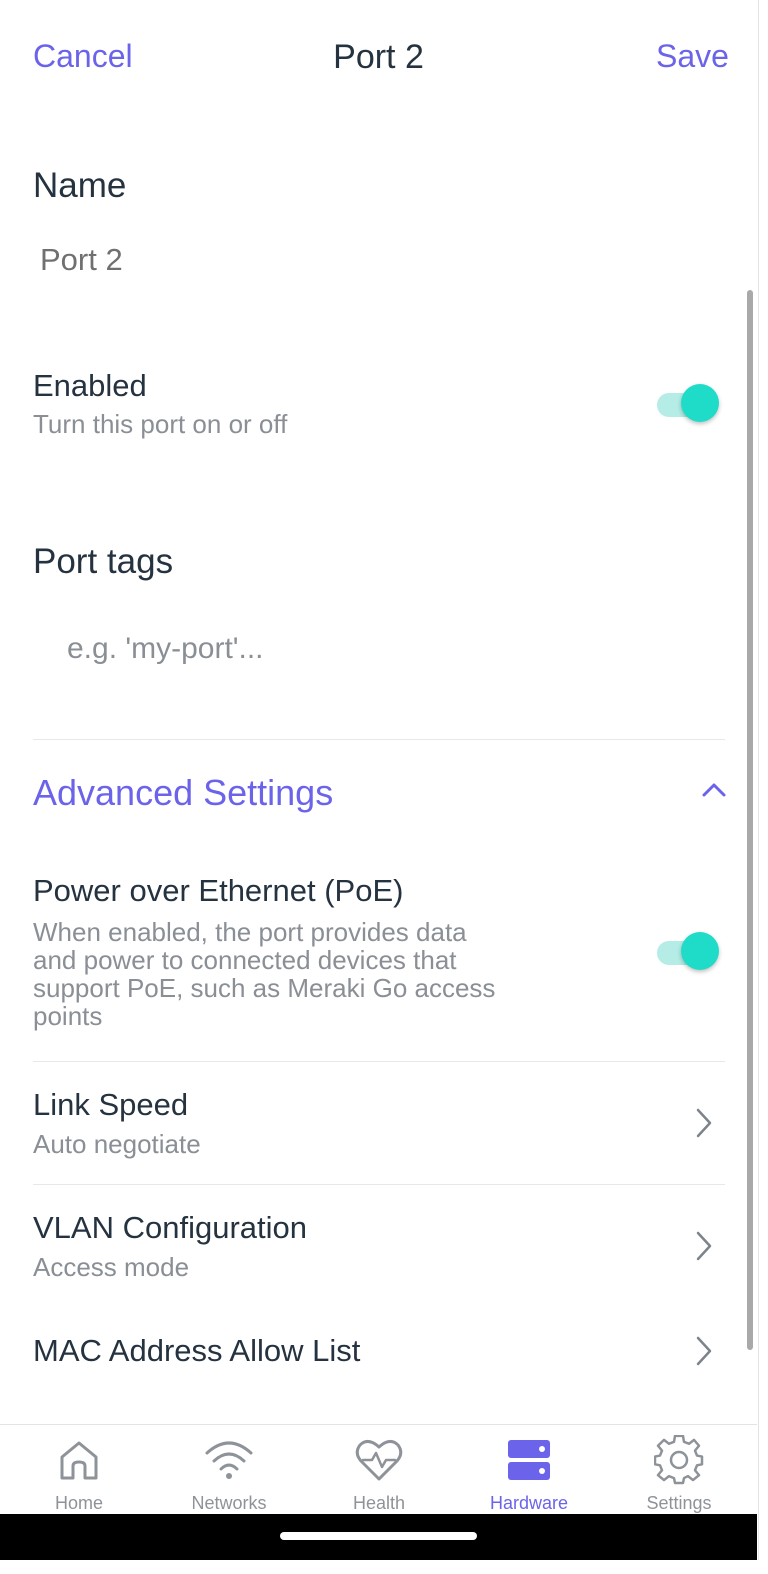 This screenshot has width=768, height=1574. I want to click on tab-bar: Home Networks Health Hardware Settings, so click(378, 1469).